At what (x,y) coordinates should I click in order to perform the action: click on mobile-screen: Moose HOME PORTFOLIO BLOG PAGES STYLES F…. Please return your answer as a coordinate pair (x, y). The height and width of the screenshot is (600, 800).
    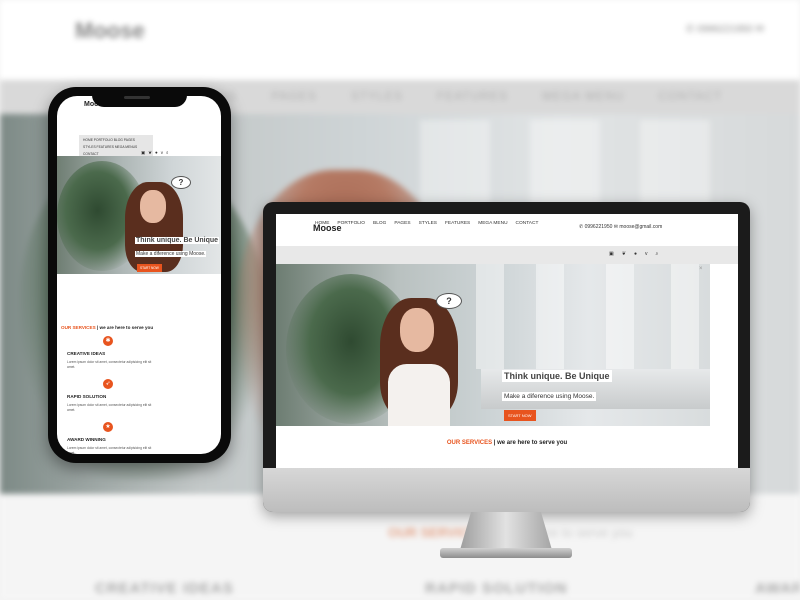
    Looking at the image, I should click on (139, 275).